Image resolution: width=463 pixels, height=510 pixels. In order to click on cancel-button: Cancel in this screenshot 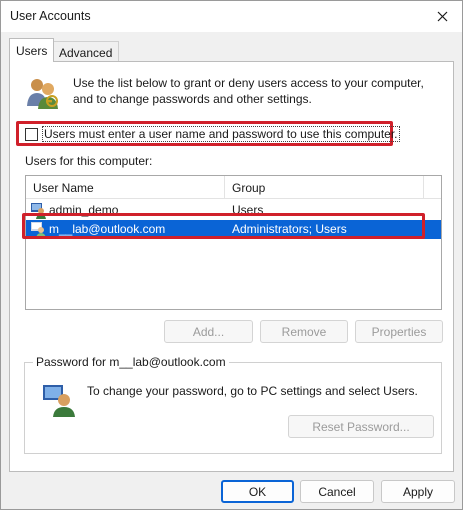, I will do `click(337, 491)`.